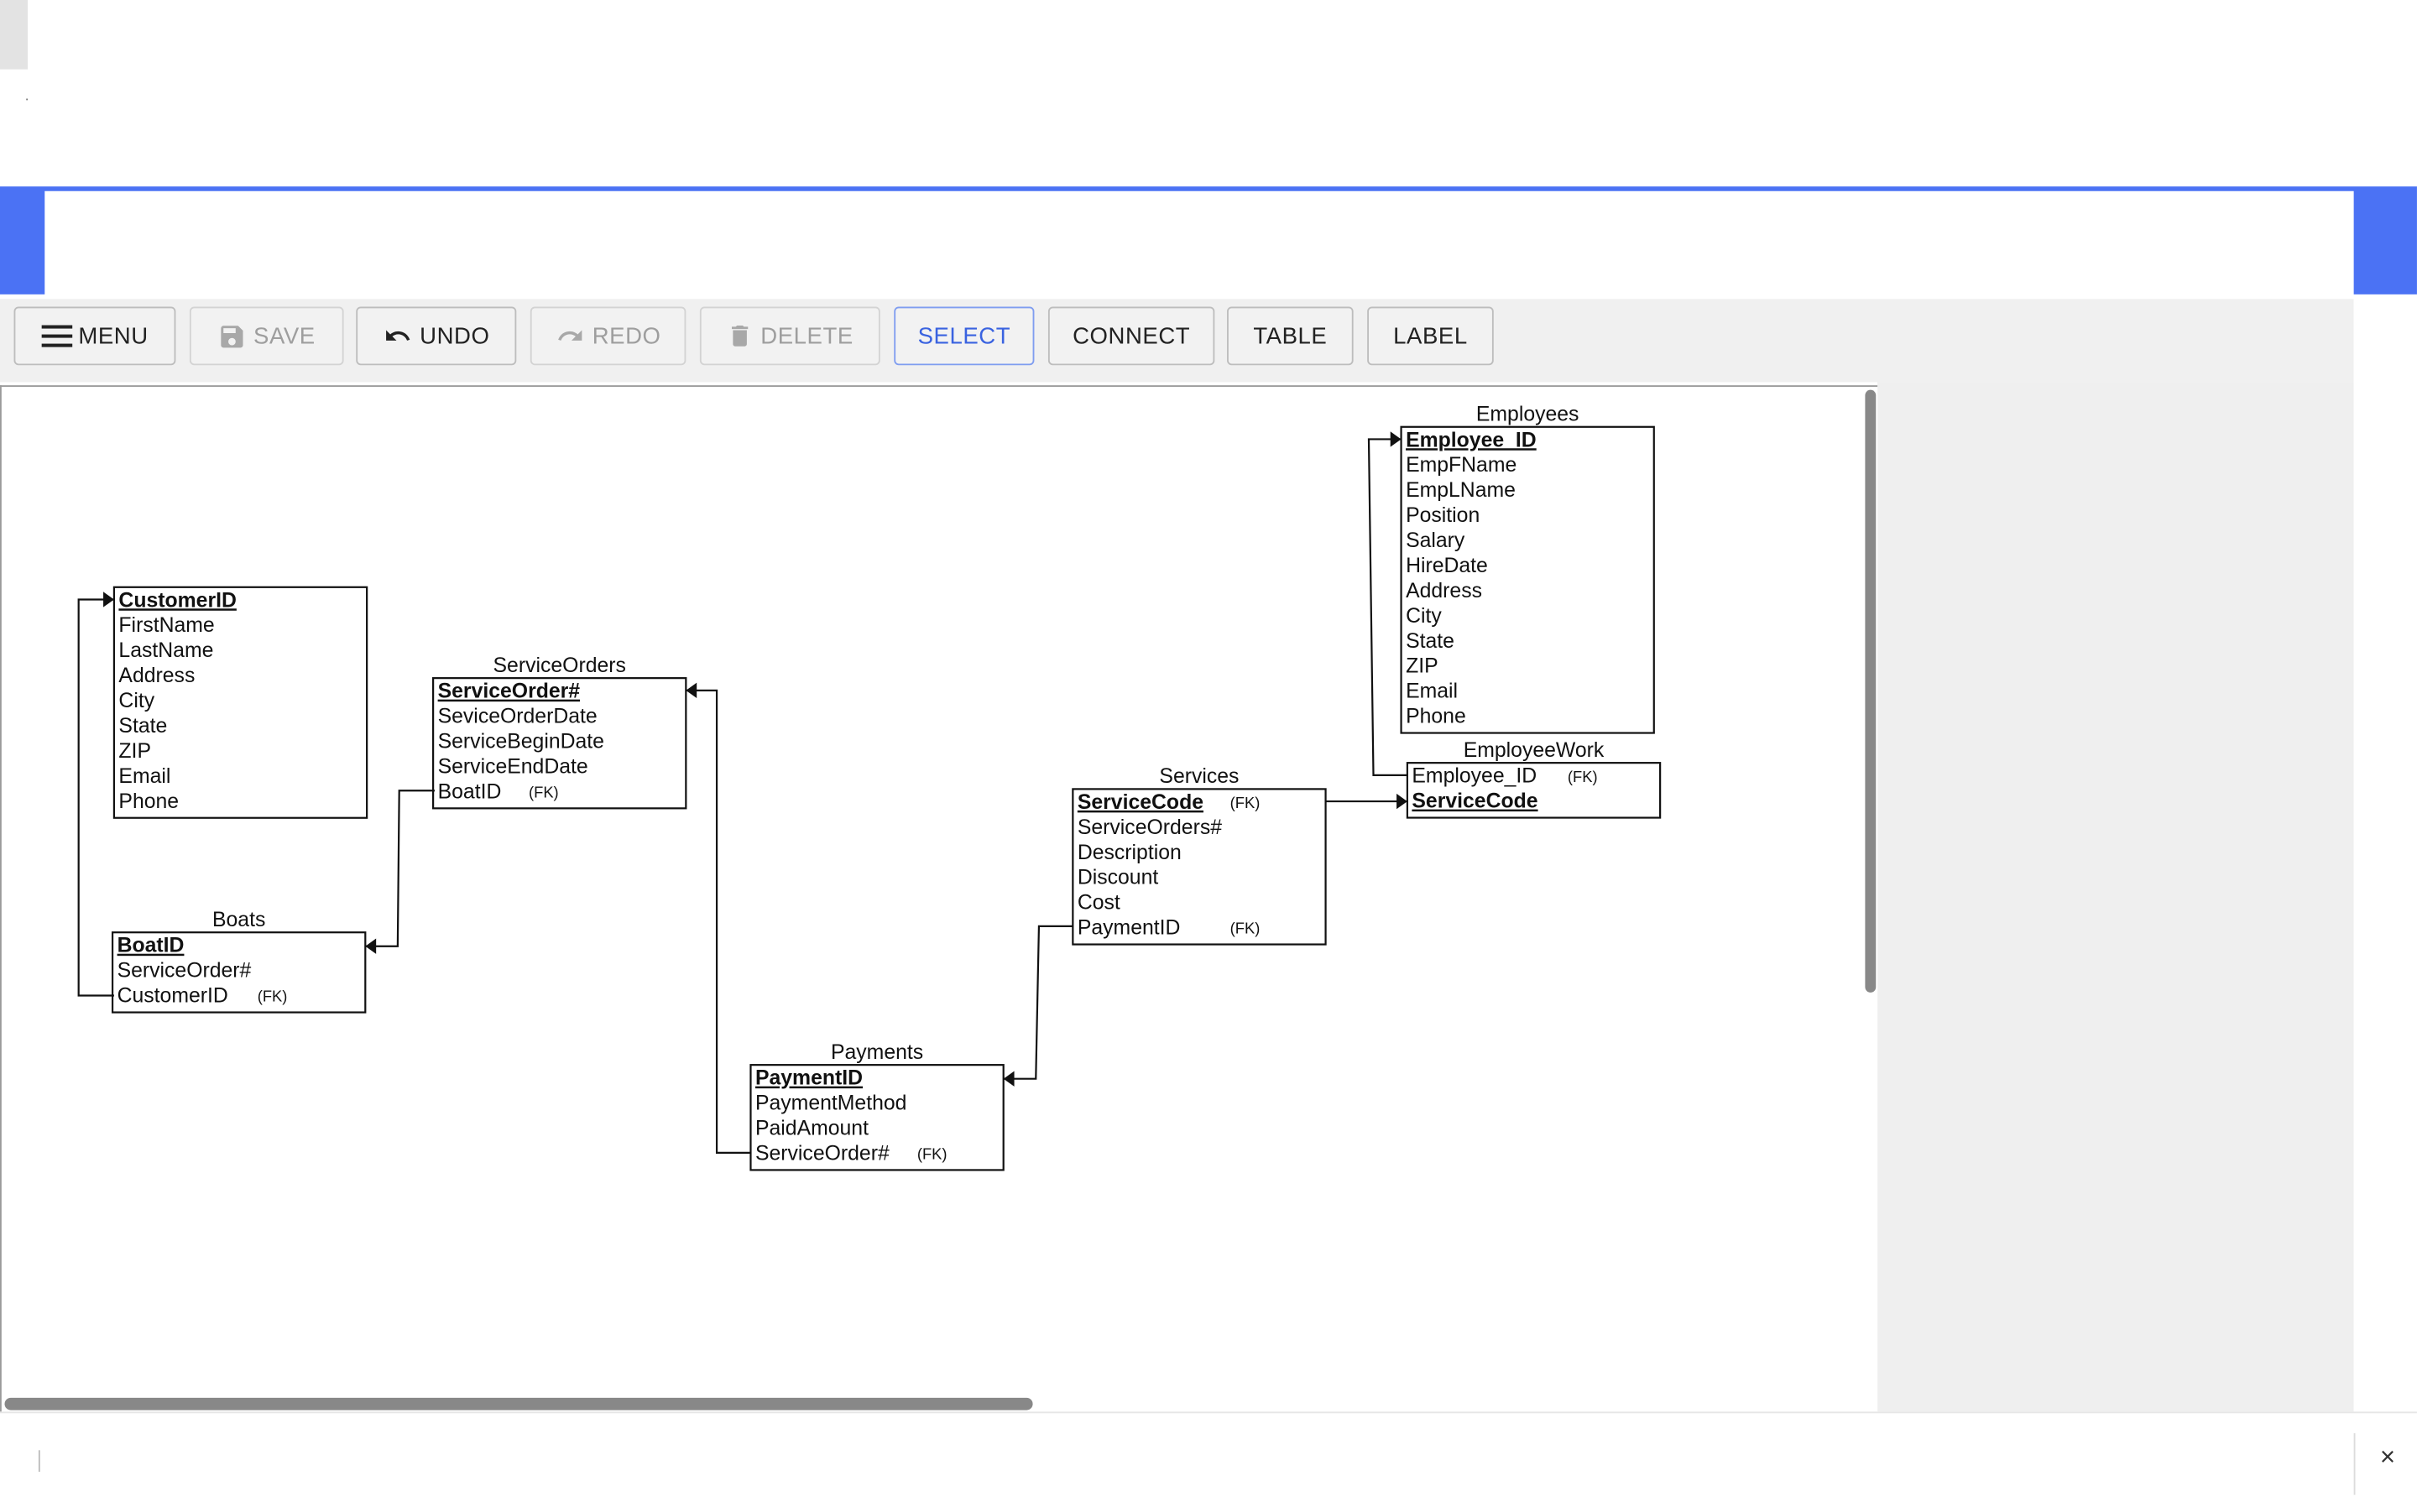 This screenshot has width=2417, height=1512. I want to click on vertical-scrollbar, so click(1871, 691).